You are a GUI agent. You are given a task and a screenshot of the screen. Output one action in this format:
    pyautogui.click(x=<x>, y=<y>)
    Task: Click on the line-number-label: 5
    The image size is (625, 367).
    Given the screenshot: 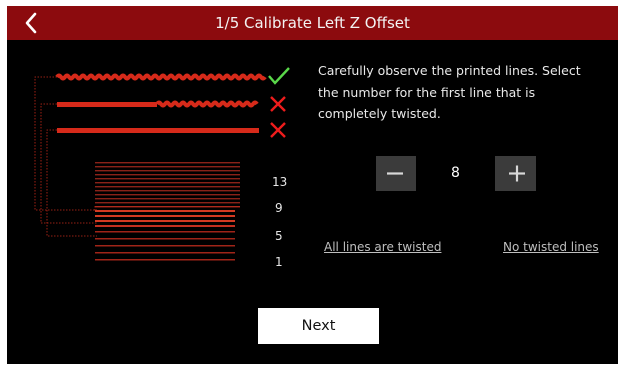 What is the action you would take?
    pyautogui.click(x=279, y=236)
    